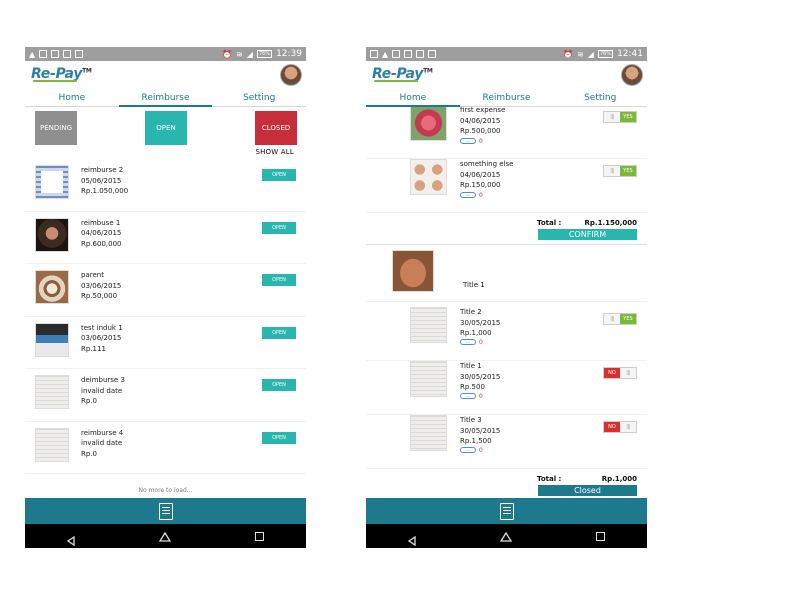  I want to click on item-title: reimbuse 1, so click(101, 222).